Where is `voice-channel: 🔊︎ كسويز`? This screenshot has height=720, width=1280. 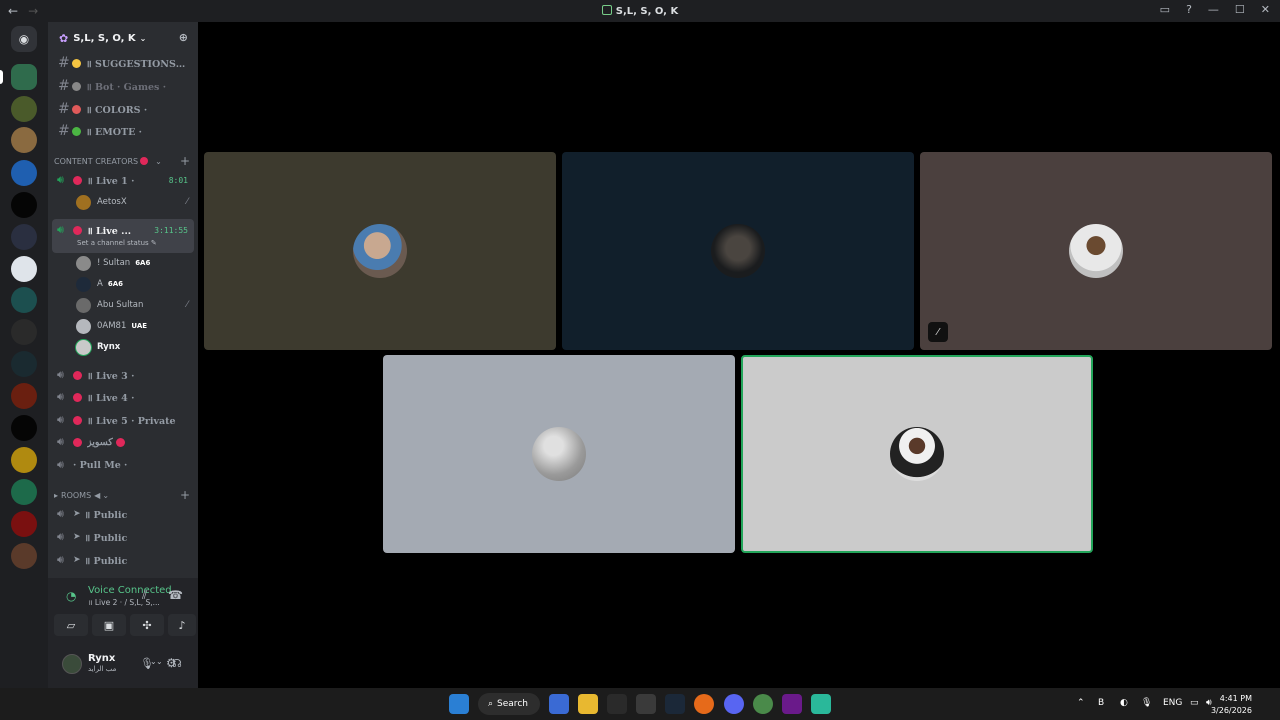
voice-channel: 🔊︎ كسويز is located at coordinates (123, 442).